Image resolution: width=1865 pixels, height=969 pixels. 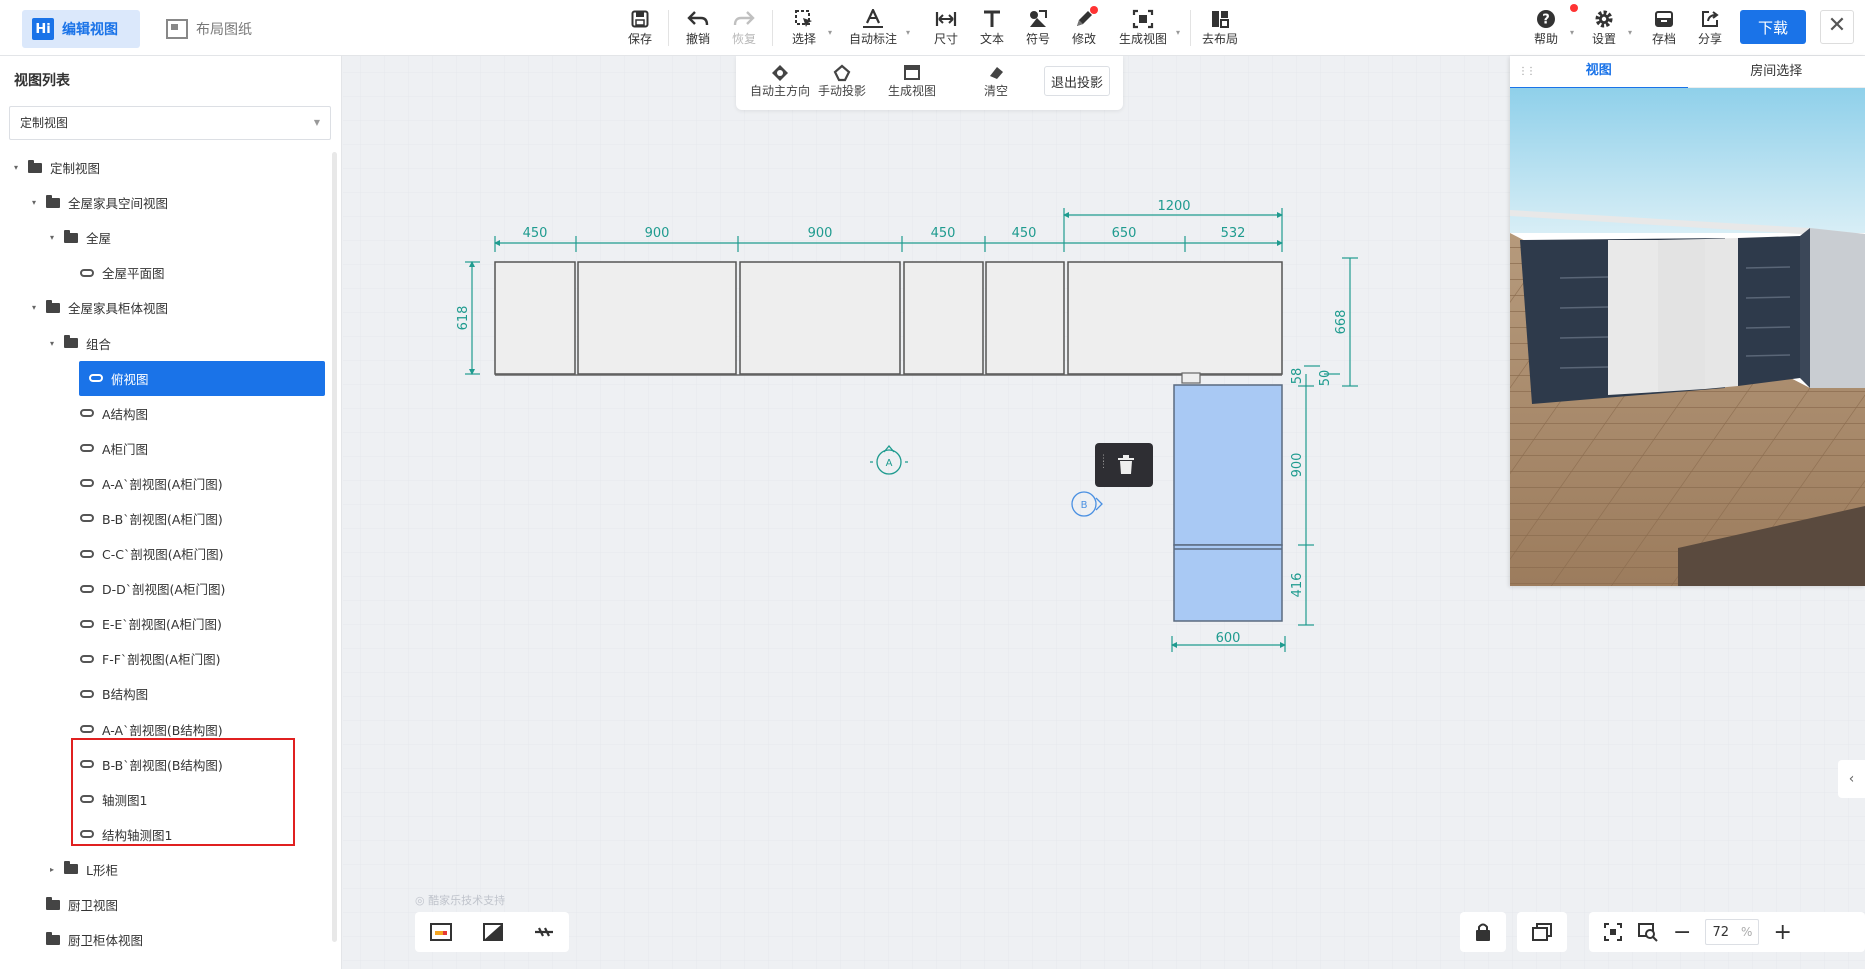 I want to click on tree-item: B结构图, so click(x=165, y=693).